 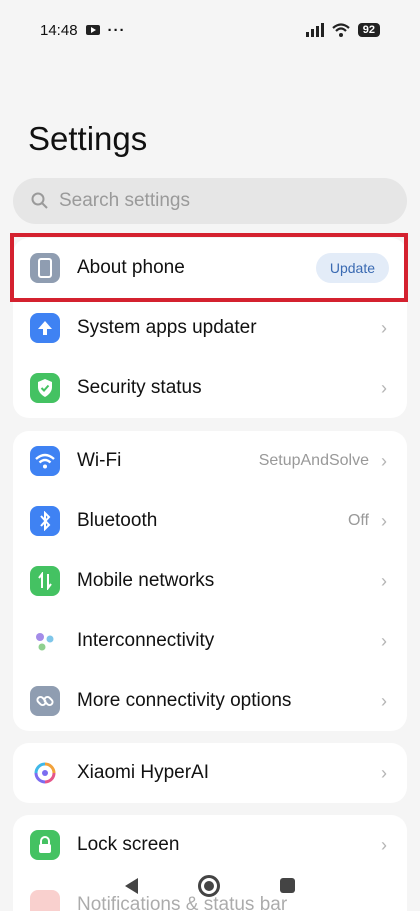 What do you see at coordinates (368, 30) in the screenshot?
I see `battery-icon: 92` at bounding box center [368, 30].